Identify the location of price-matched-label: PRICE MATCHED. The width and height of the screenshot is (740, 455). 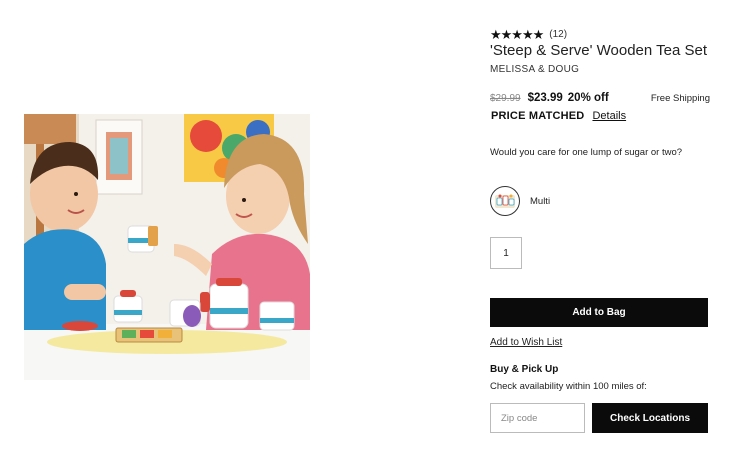
(538, 116).